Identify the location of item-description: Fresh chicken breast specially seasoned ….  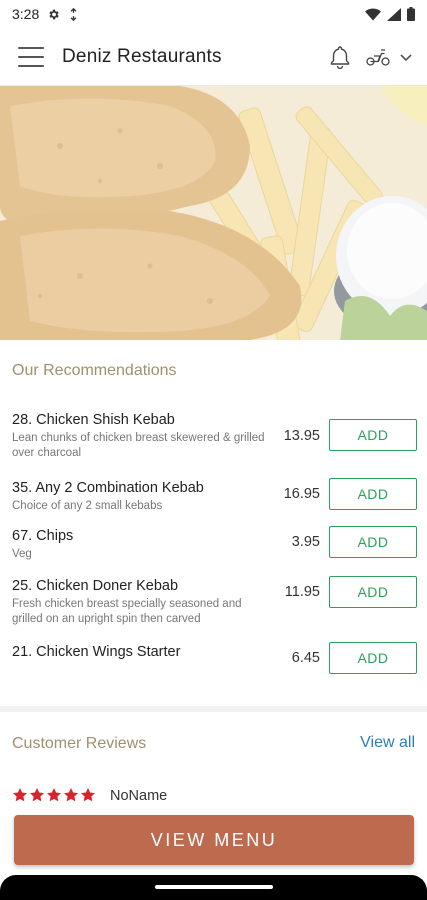
(127, 611).